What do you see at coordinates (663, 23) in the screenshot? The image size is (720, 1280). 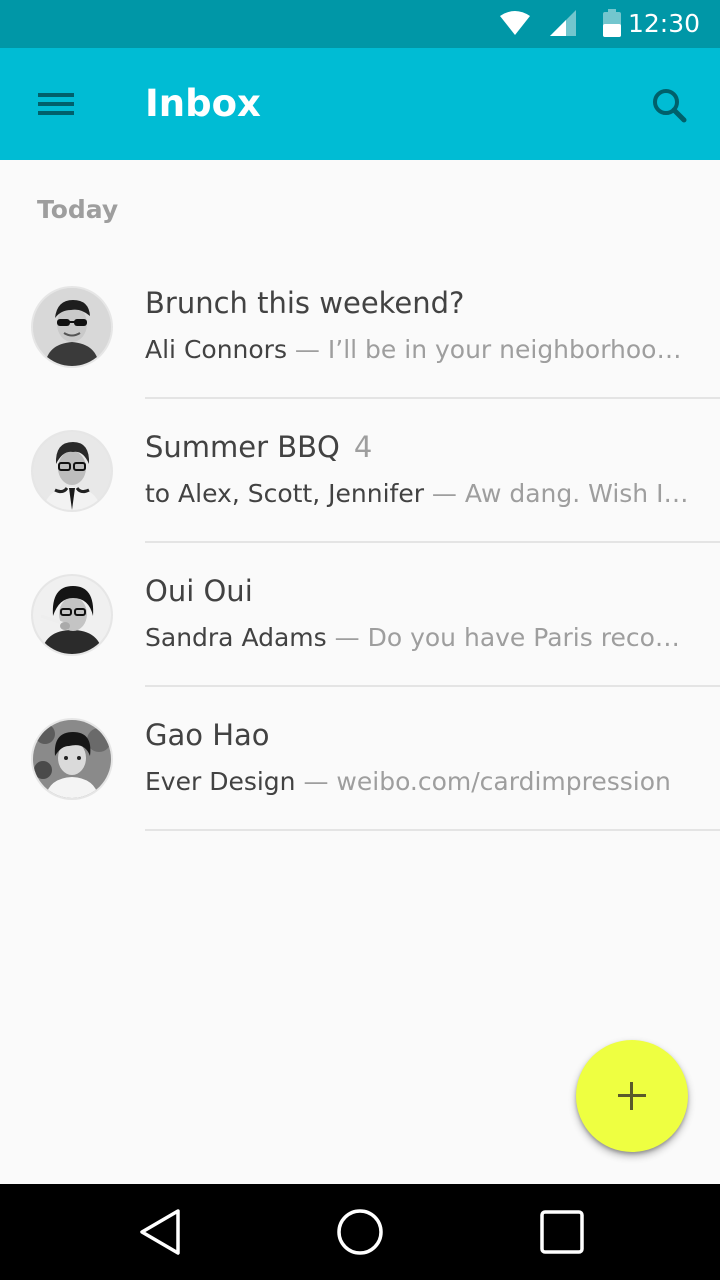 I see `status-time: 12:30` at bounding box center [663, 23].